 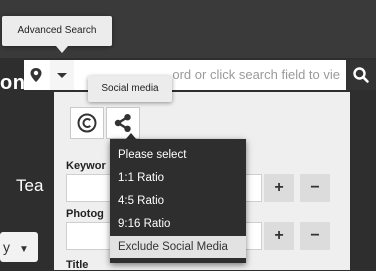 I want to click on map-marker-icon, so click(x=36, y=75).